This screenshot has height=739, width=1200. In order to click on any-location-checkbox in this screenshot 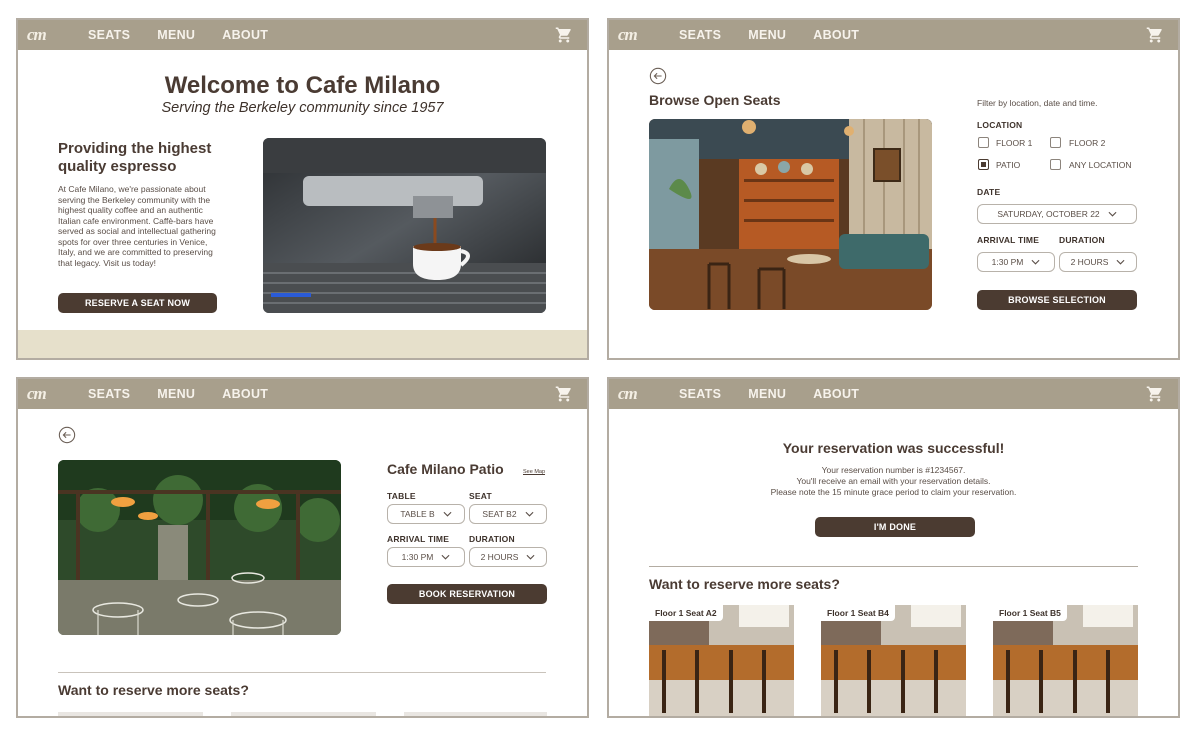, I will do `click(1055, 164)`.